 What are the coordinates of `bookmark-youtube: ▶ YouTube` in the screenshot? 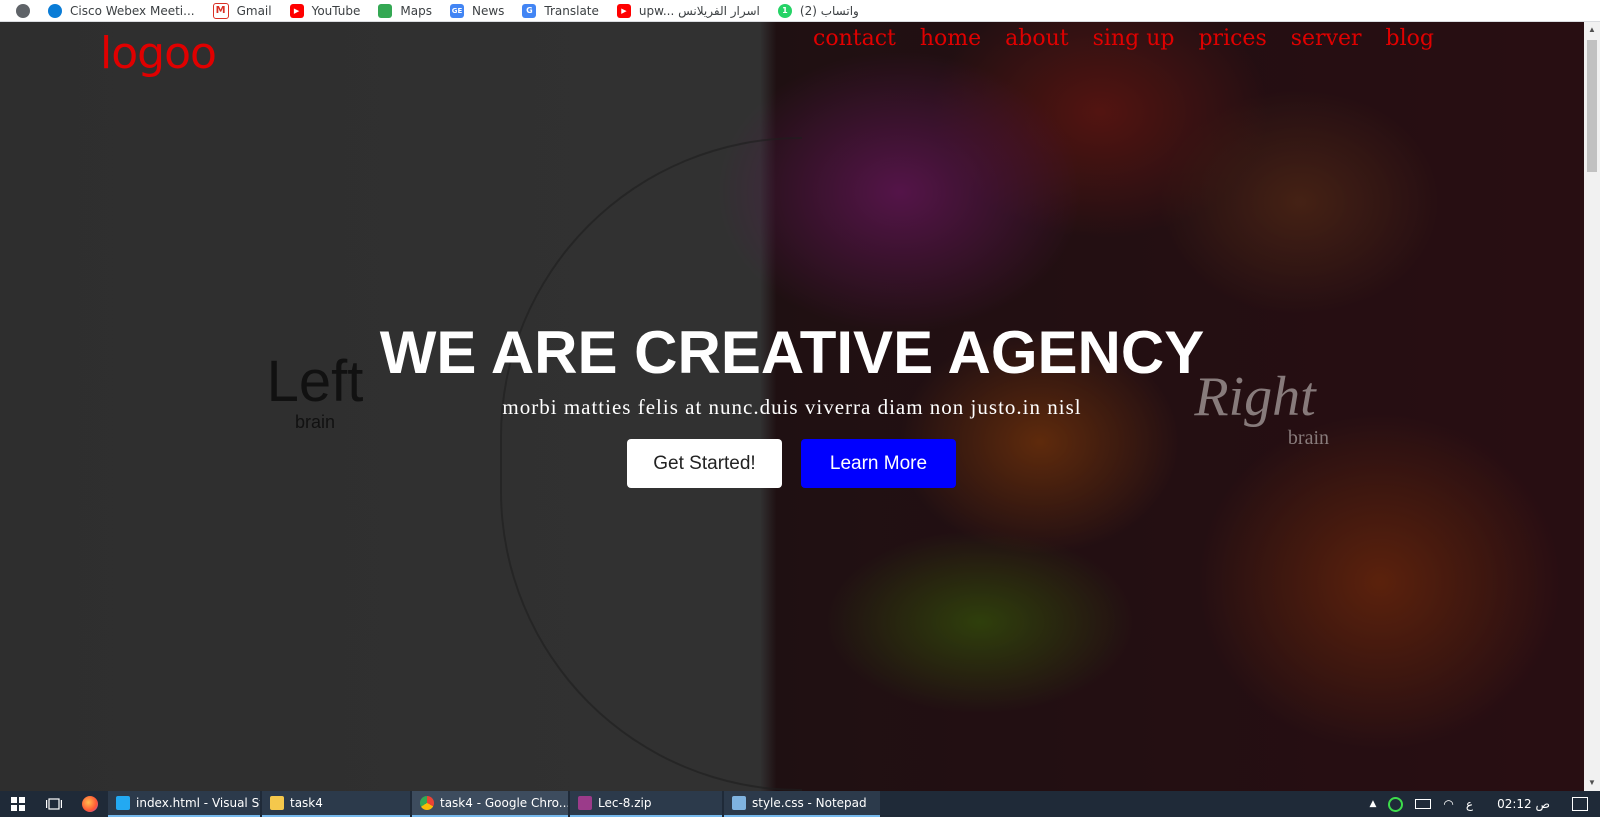 It's located at (325, 10).